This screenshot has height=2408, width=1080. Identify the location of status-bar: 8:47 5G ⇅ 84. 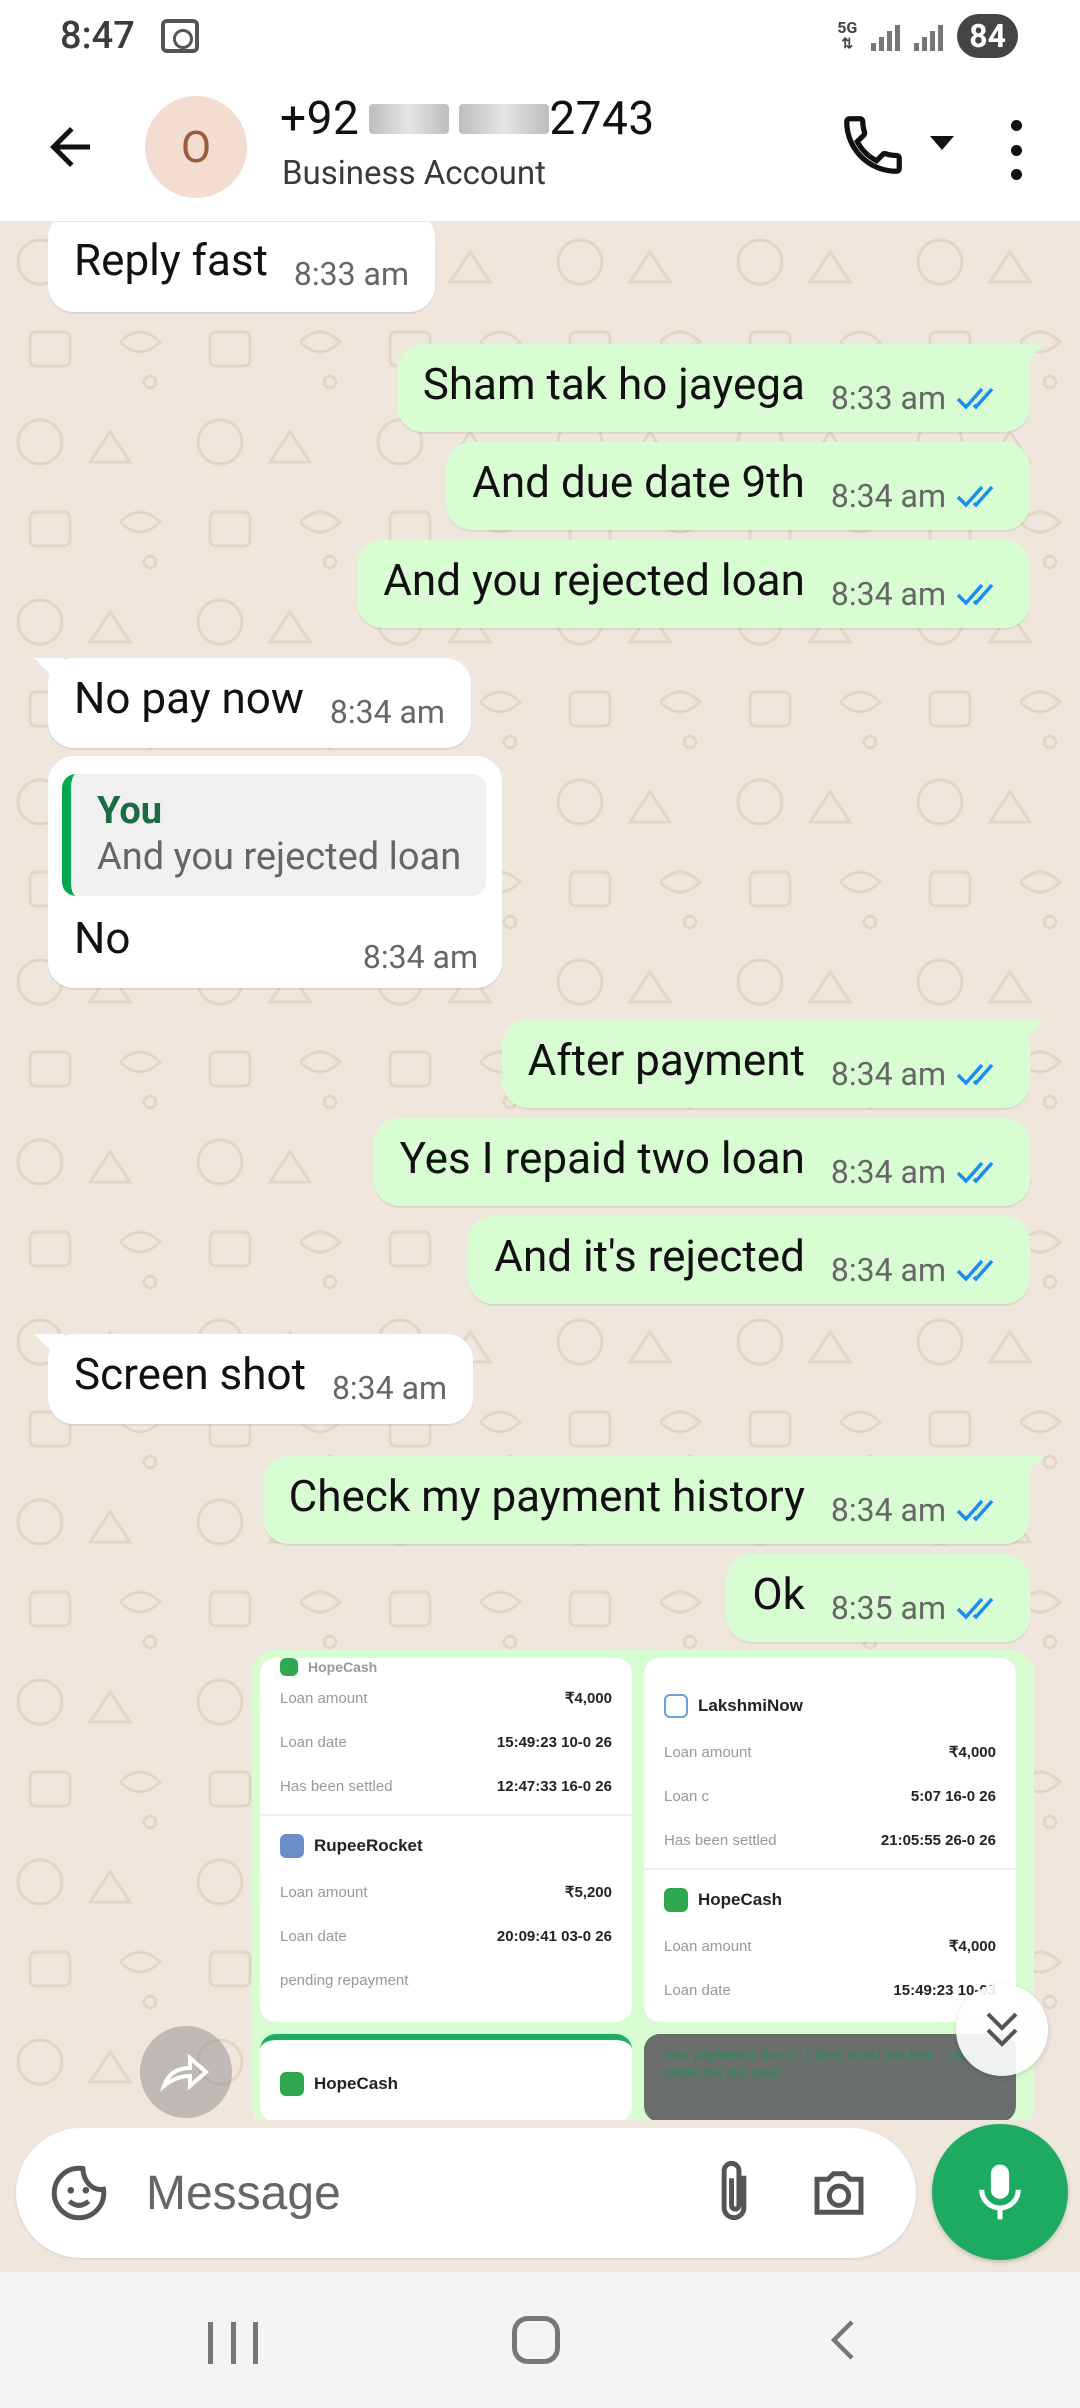
(540, 36).